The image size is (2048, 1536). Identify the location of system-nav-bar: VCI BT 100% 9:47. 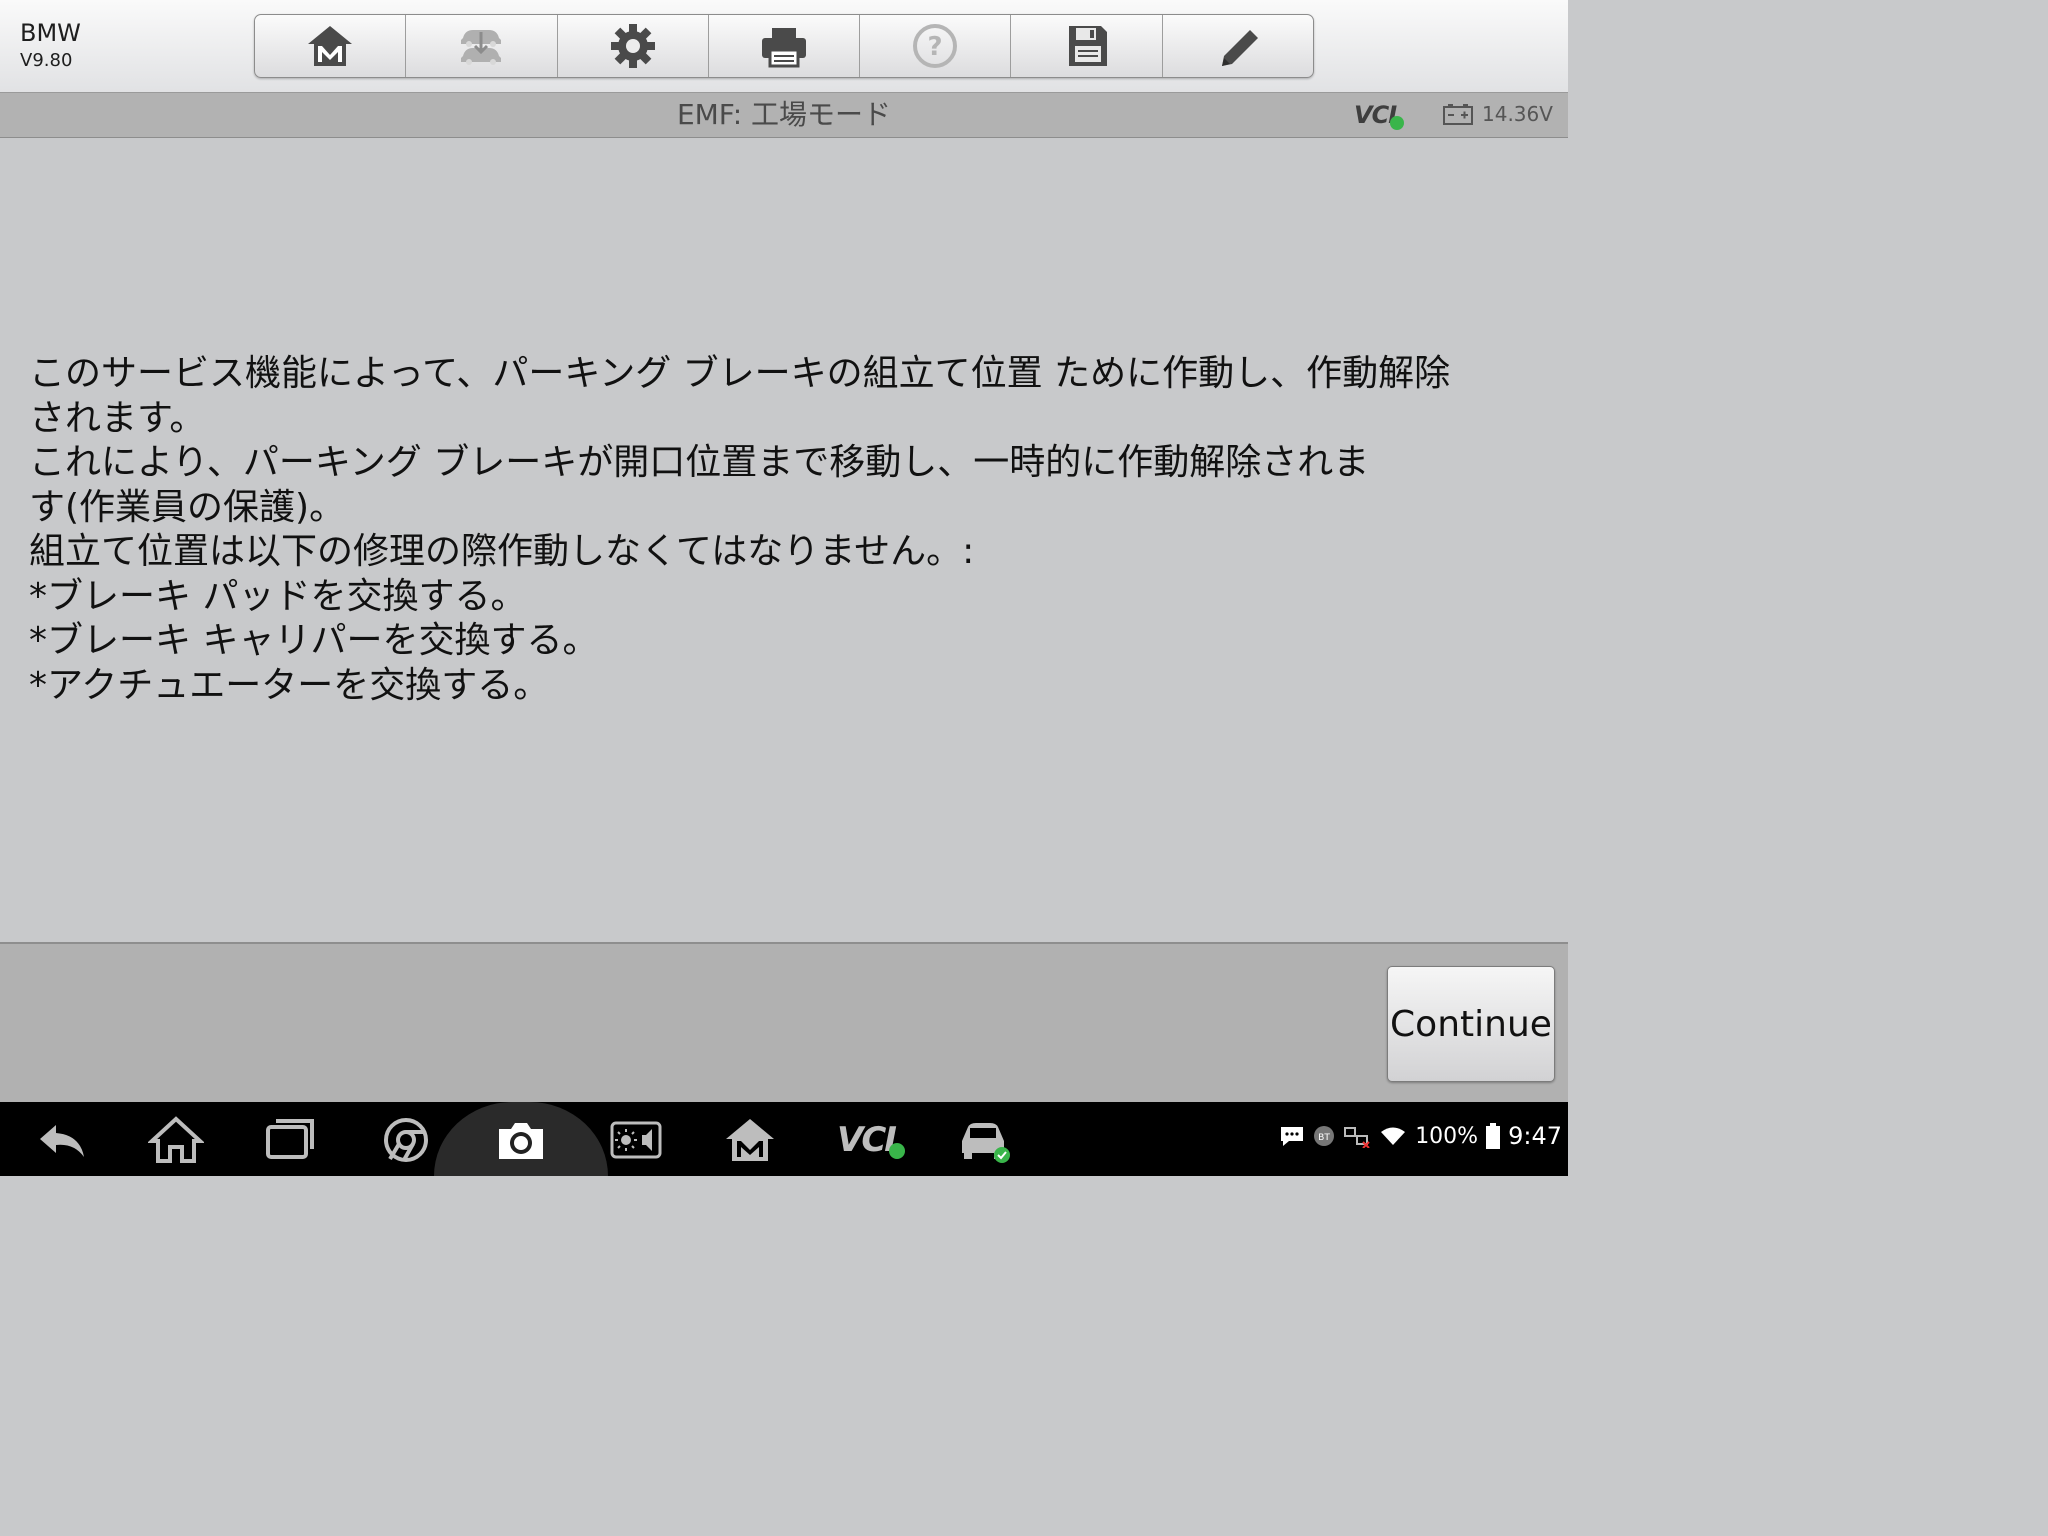
(784, 1139).